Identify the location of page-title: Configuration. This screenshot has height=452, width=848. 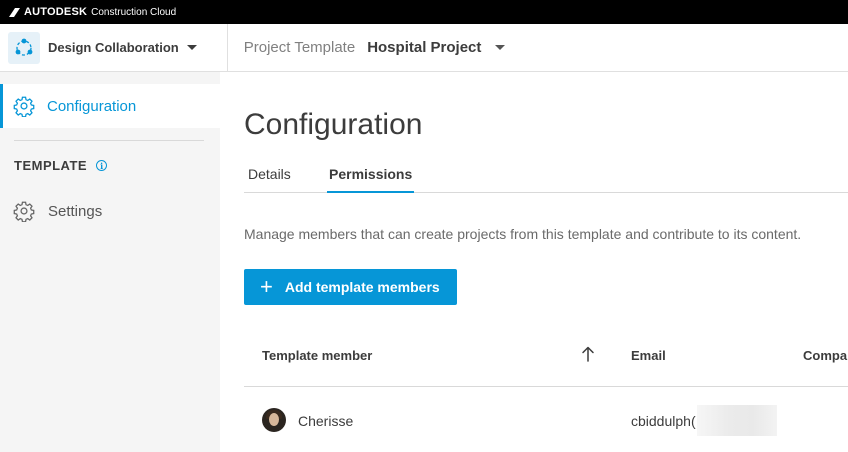
(333, 124).